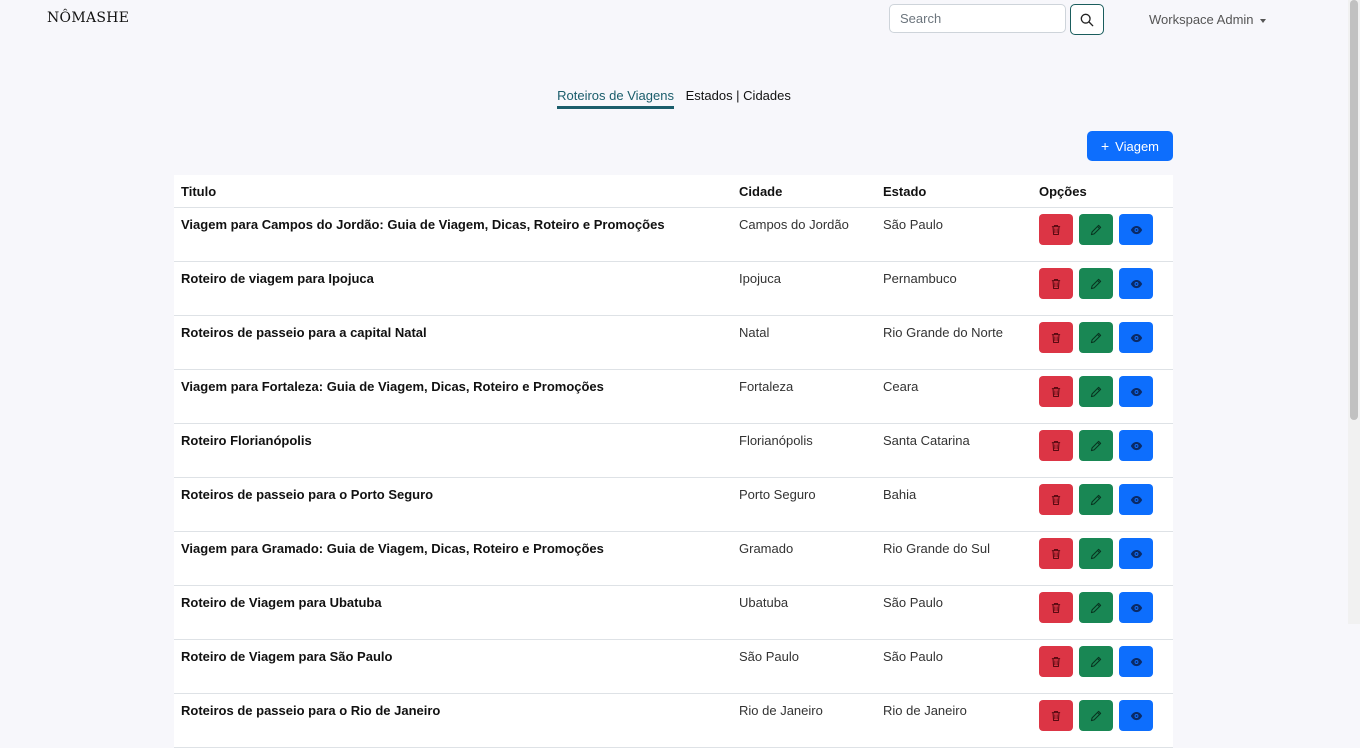 This screenshot has width=1360, height=748. Describe the element at coordinates (88, 18) in the screenshot. I see `brand-logo: NÔMASHE` at that location.